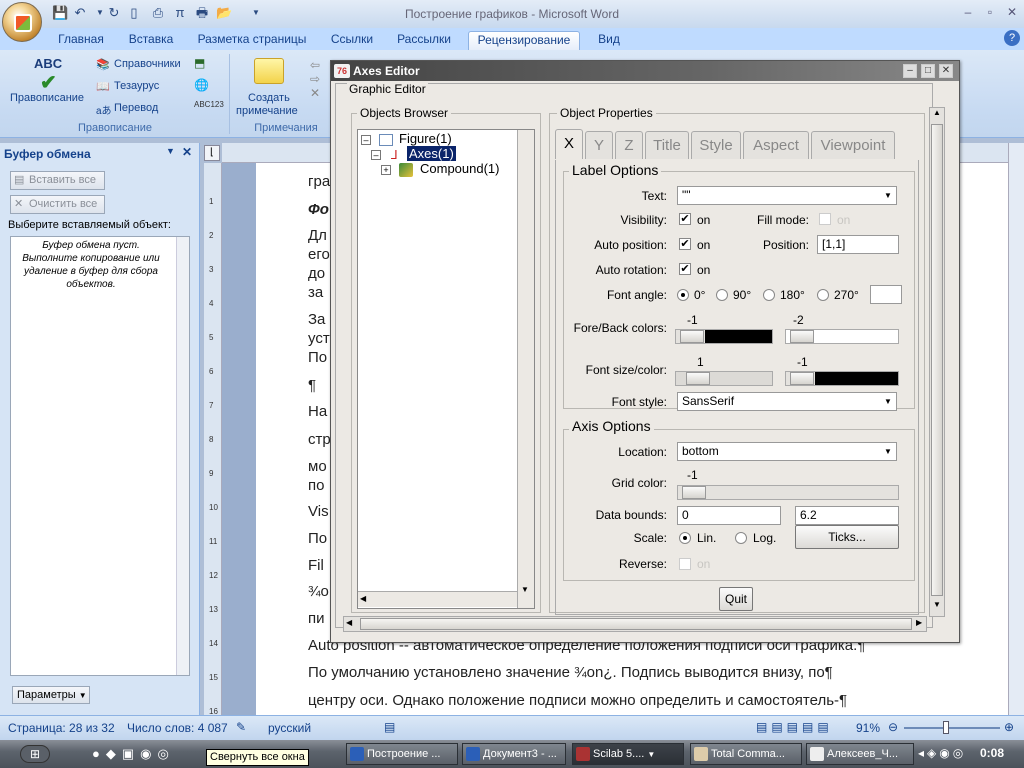 The height and width of the screenshot is (768, 1024). I want to click on dialog-hscroll: ◀ ▶, so click(635, 624).